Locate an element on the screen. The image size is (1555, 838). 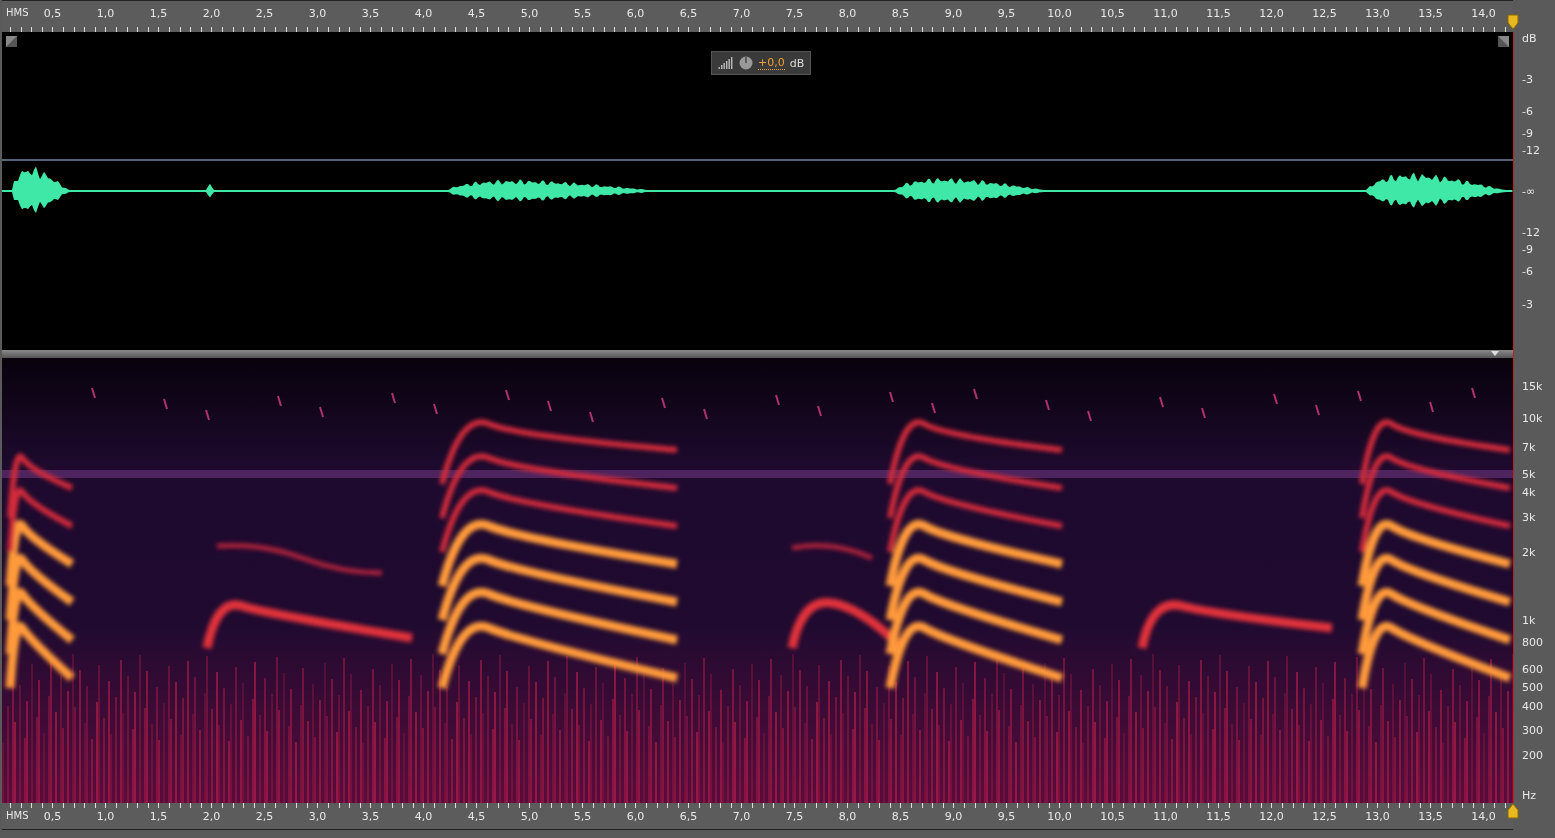
gain-unit: dB is located at coordinates (797, 63).